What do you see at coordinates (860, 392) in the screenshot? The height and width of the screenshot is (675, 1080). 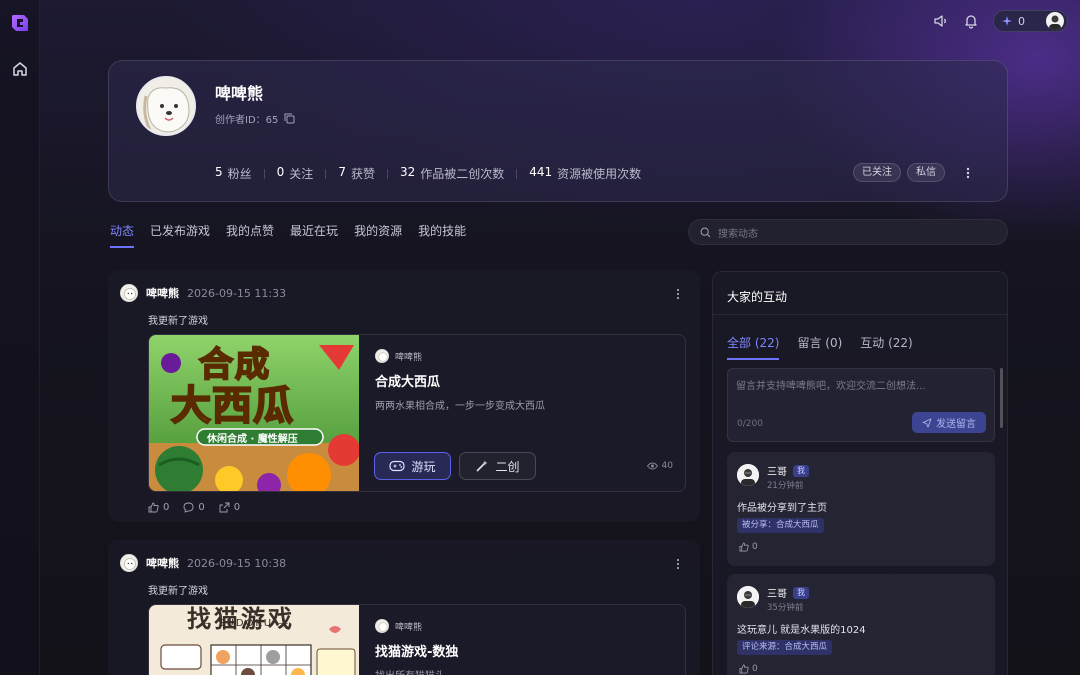 I see `comment-input` at bounding box center [860, 392].